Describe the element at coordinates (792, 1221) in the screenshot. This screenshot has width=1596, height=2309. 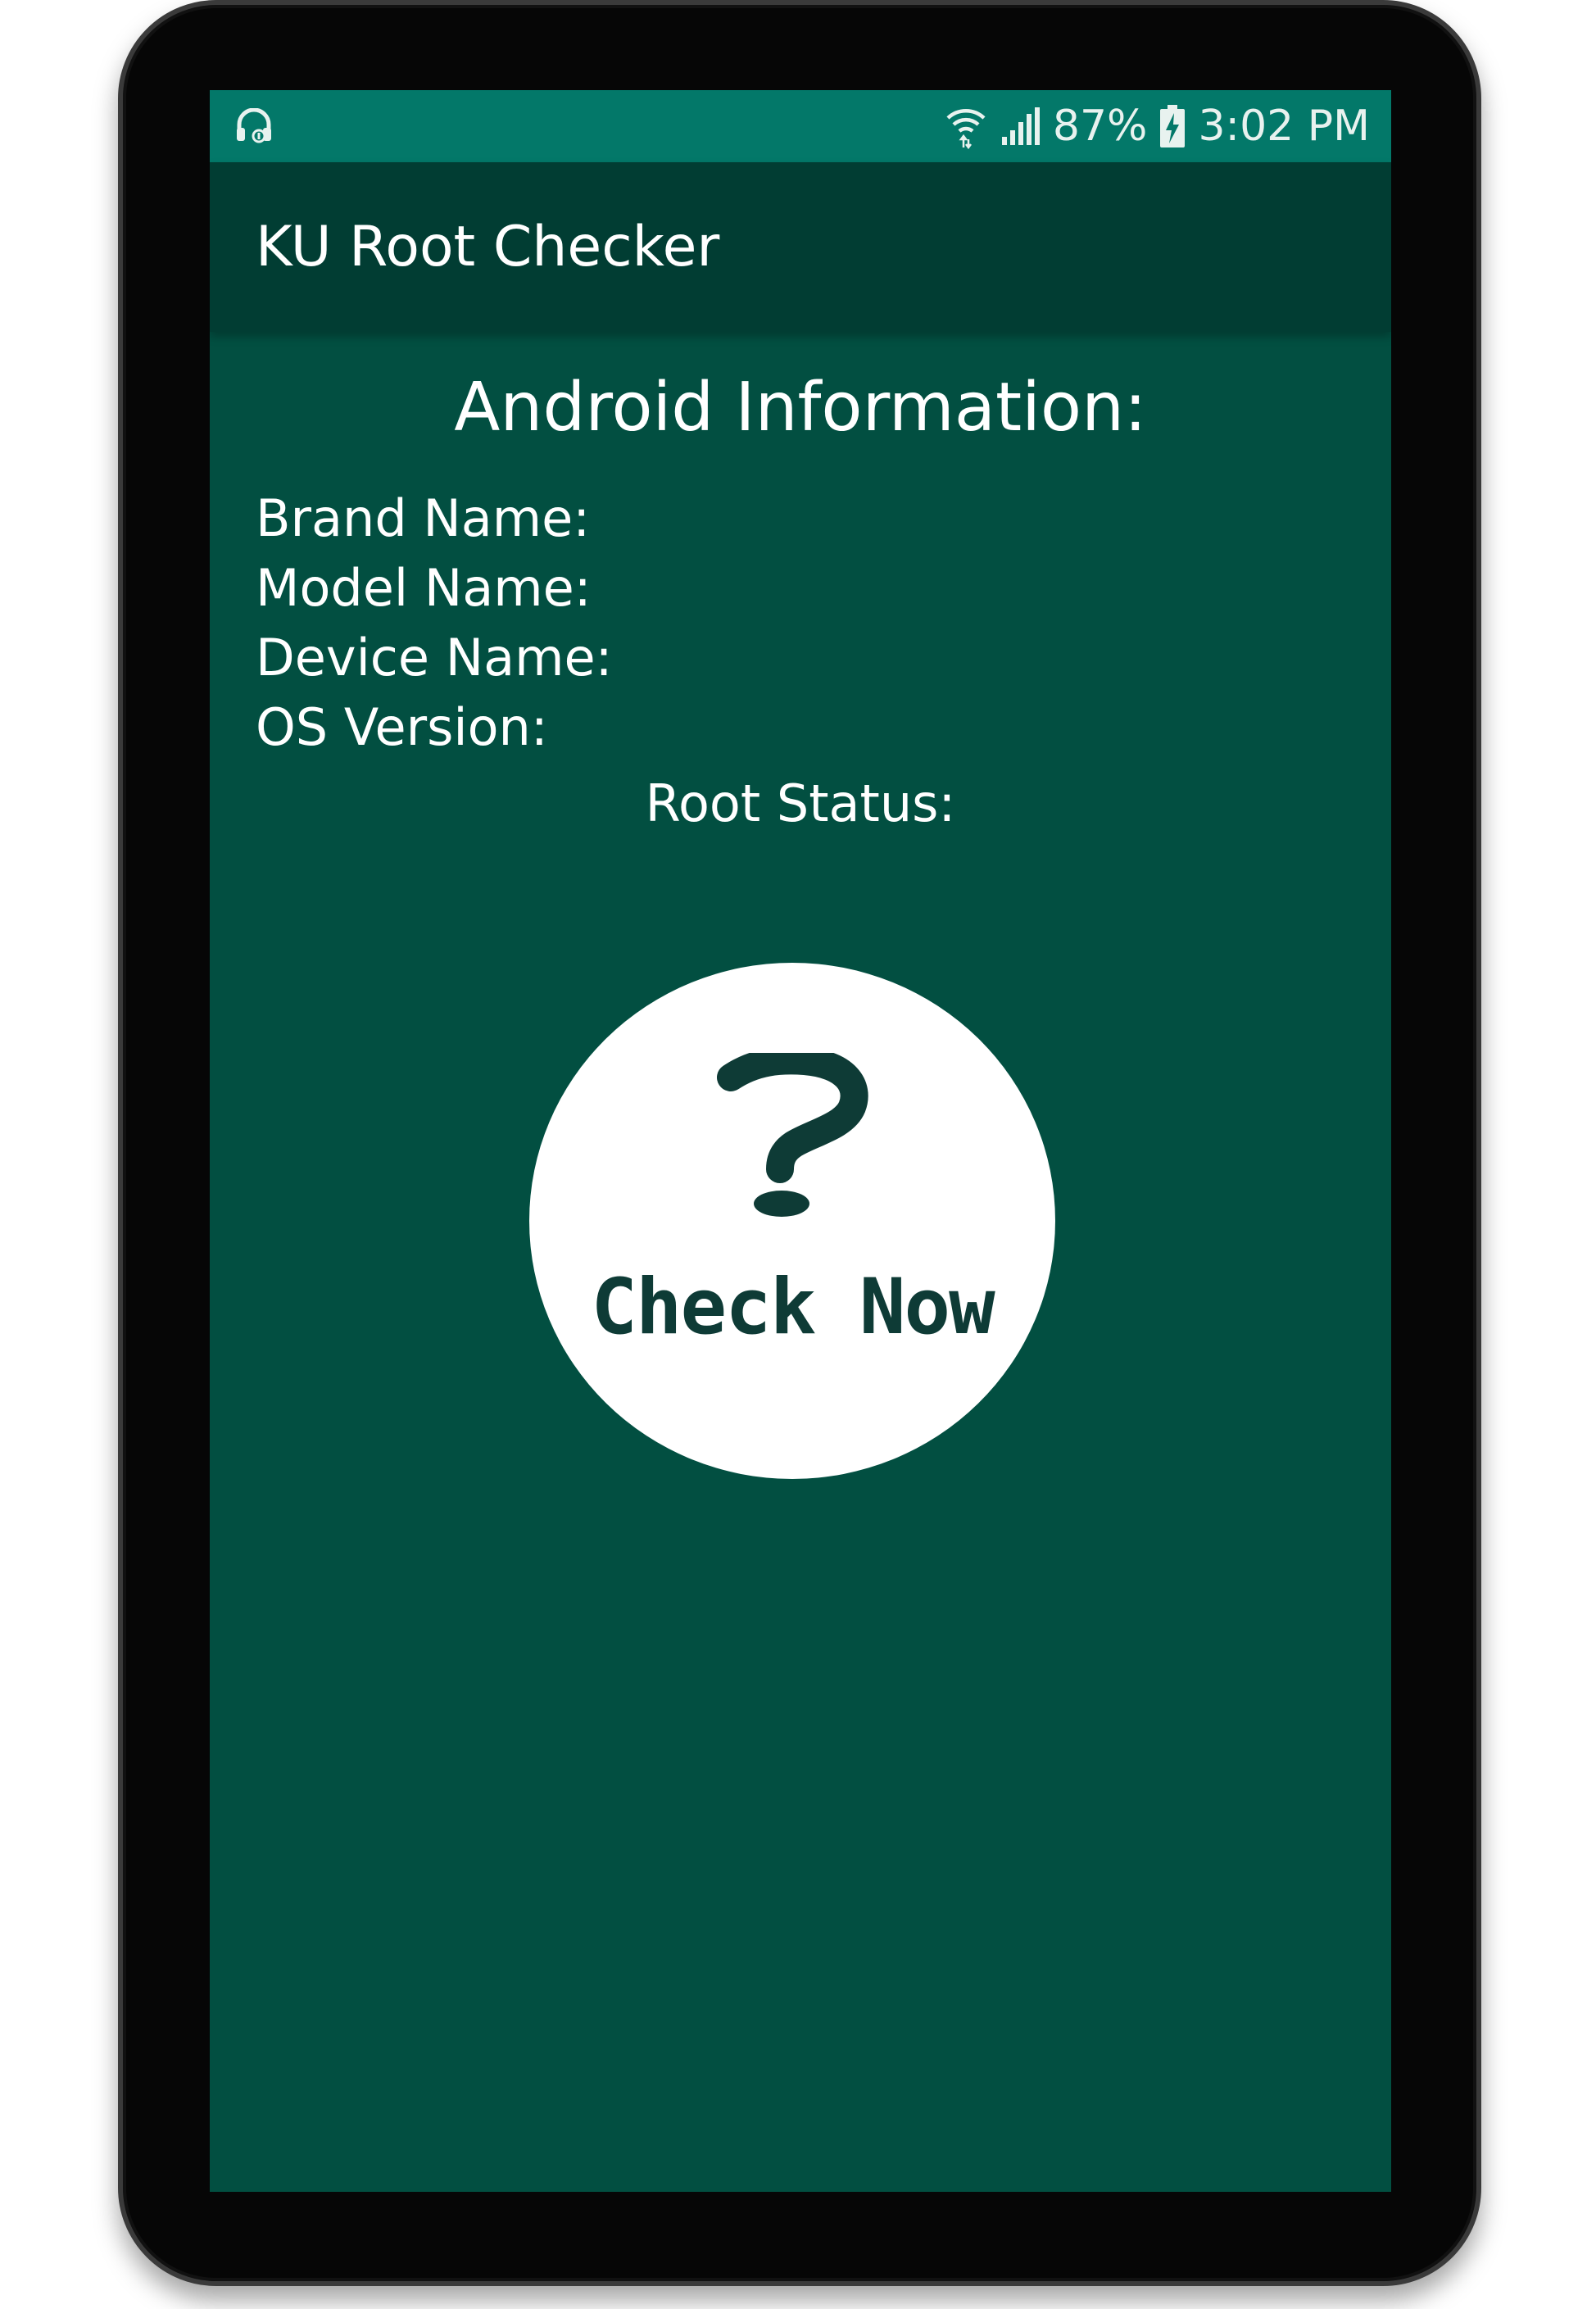
I see `check-now-button: Check Now` at that location.